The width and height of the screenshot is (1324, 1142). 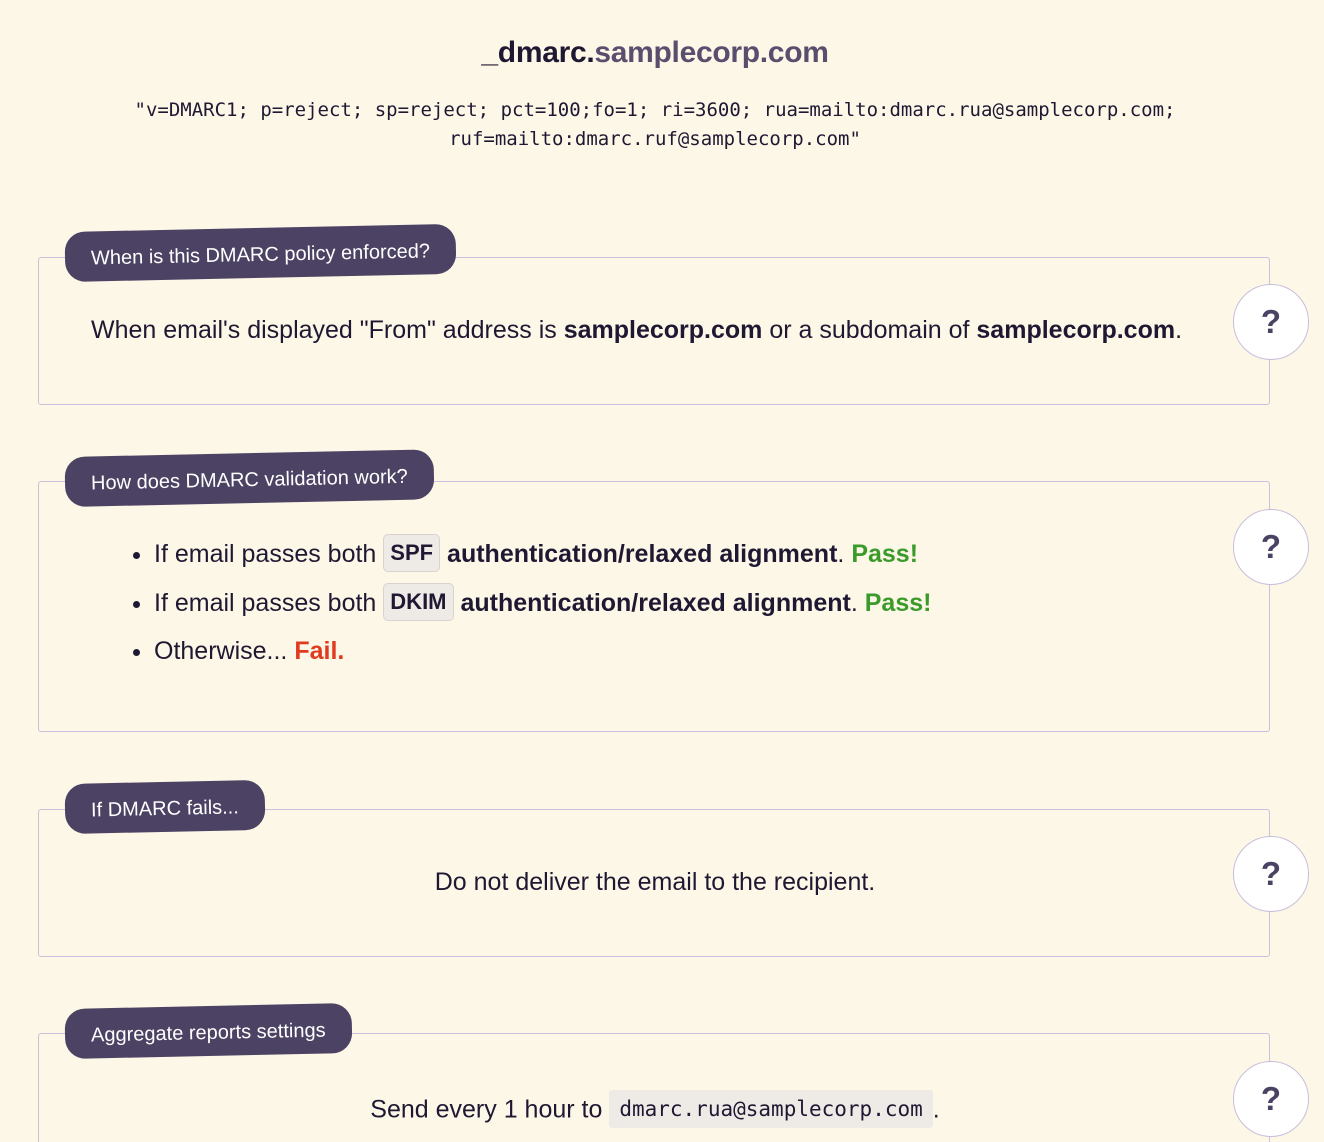 I want to click on rua-address: dmarc.rua@samplecorp.com, so click(x=771, y=1109).